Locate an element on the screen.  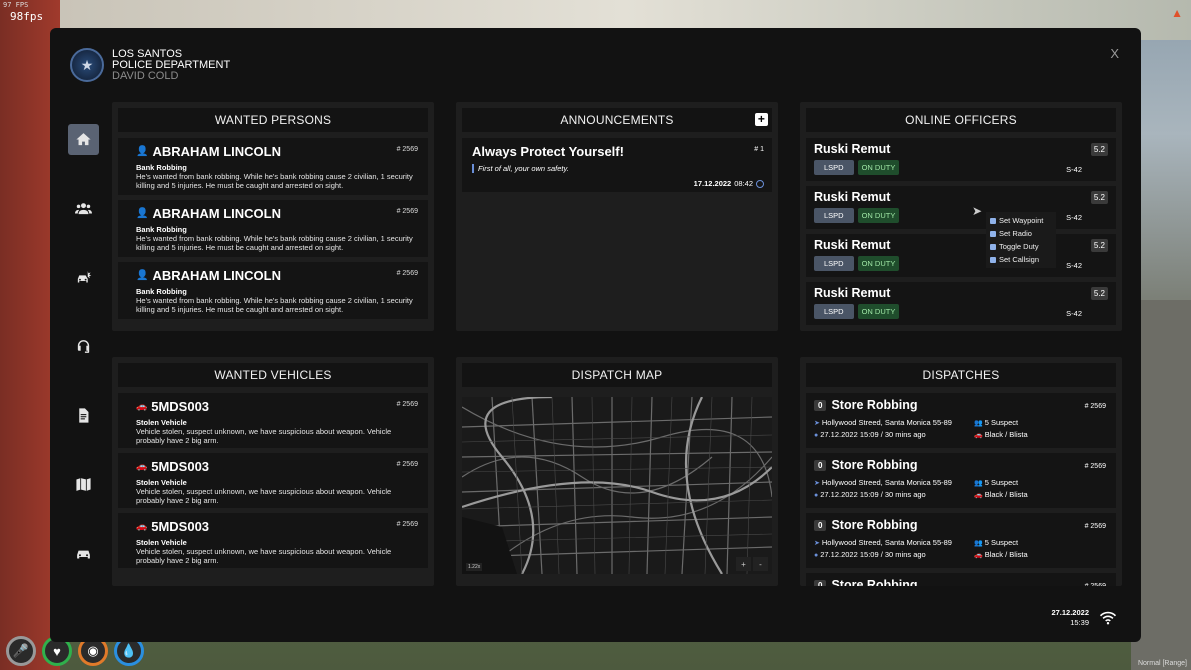
sidebar-item-reports is located at coordinates (83, 415).